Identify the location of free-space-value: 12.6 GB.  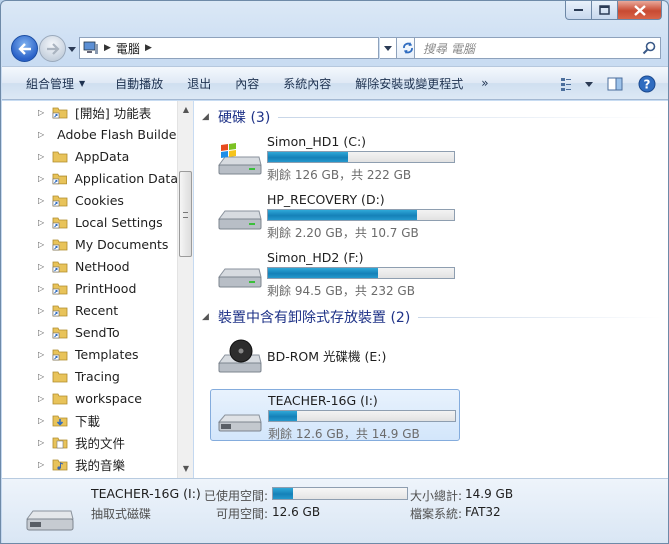
(296, 512).